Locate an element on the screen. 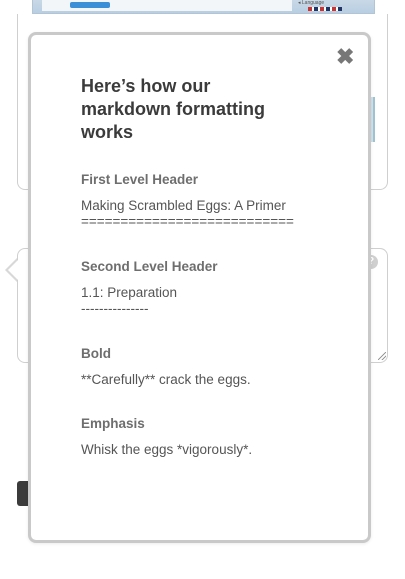 The width and height of the screenshot is (405, 579). close-icon: ✖ is located at coordinates (345, 57).